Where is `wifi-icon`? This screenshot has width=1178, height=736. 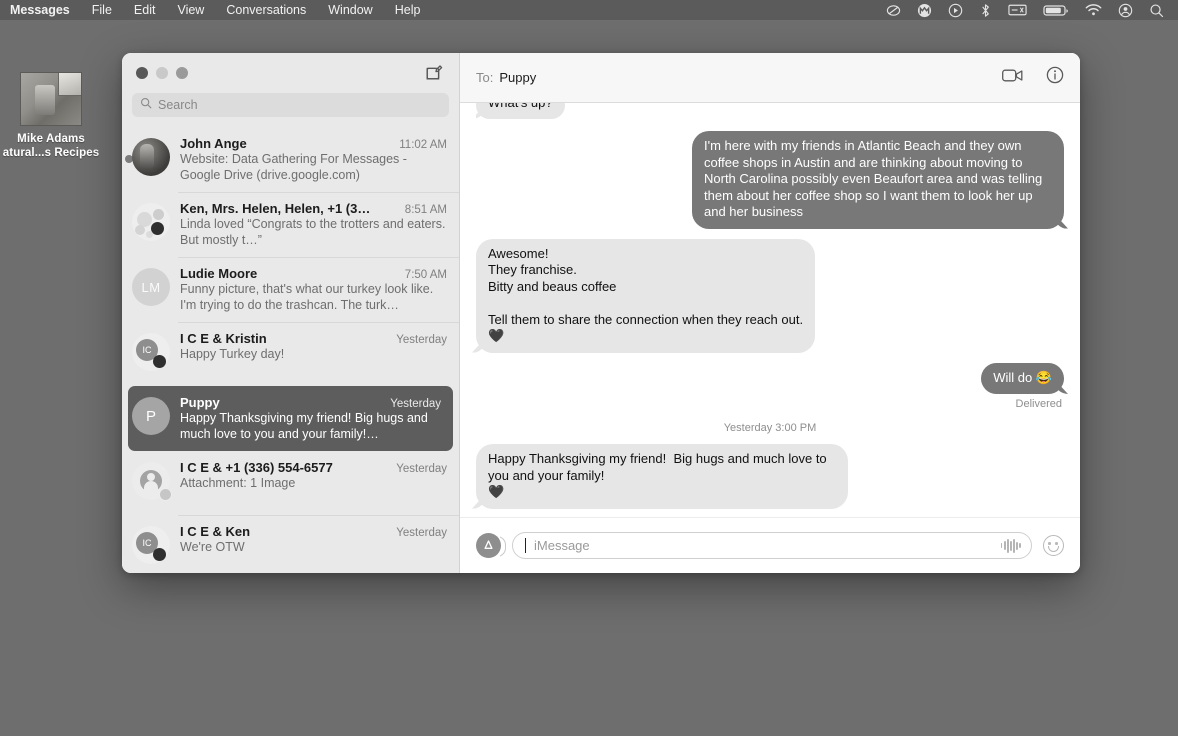
wifi-icon is located at coordinates (1093, 10).